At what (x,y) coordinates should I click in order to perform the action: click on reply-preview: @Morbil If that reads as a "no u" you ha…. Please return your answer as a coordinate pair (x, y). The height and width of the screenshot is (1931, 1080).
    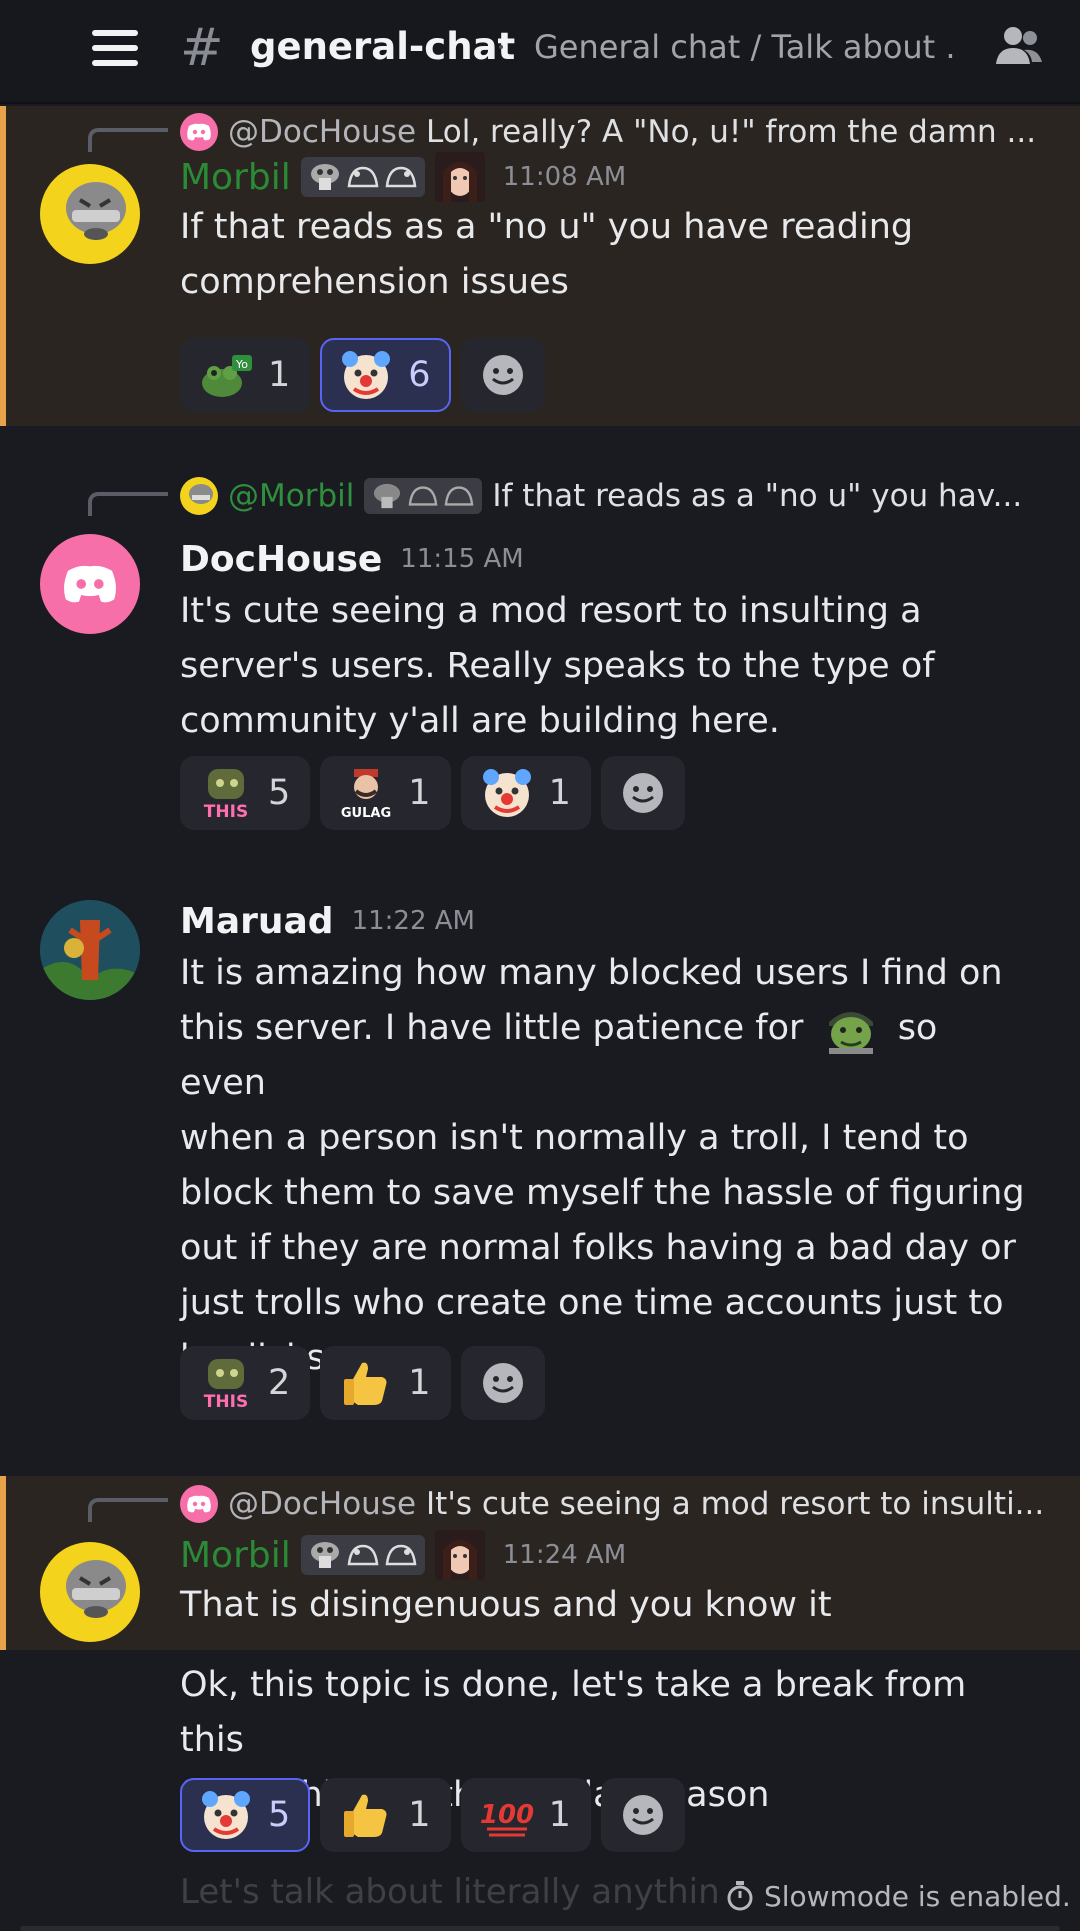
    Looking at the image, I should click on (601, 496).